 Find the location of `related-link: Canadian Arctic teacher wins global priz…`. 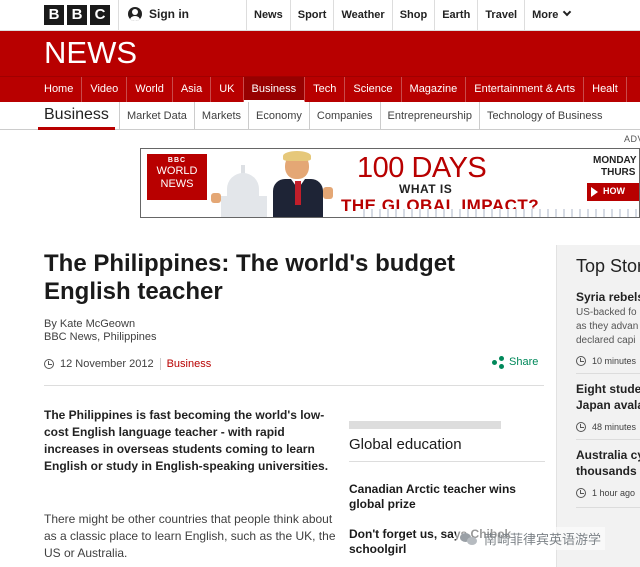

related-link: Canadian Arctic teacher wins global priz… is located at coordinates (447, 497).